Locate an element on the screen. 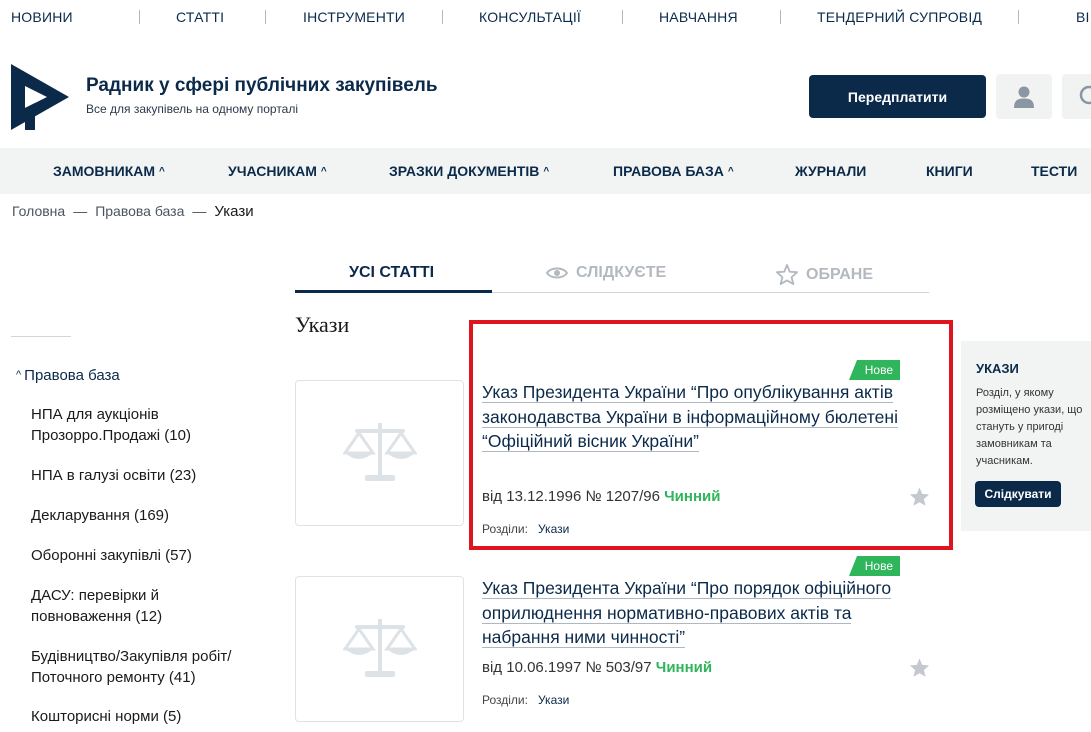 The width and height of the screenshot is (1091, 732). topnav-item-training: НАВЧАННЯ is located at coordinates (698, 17).